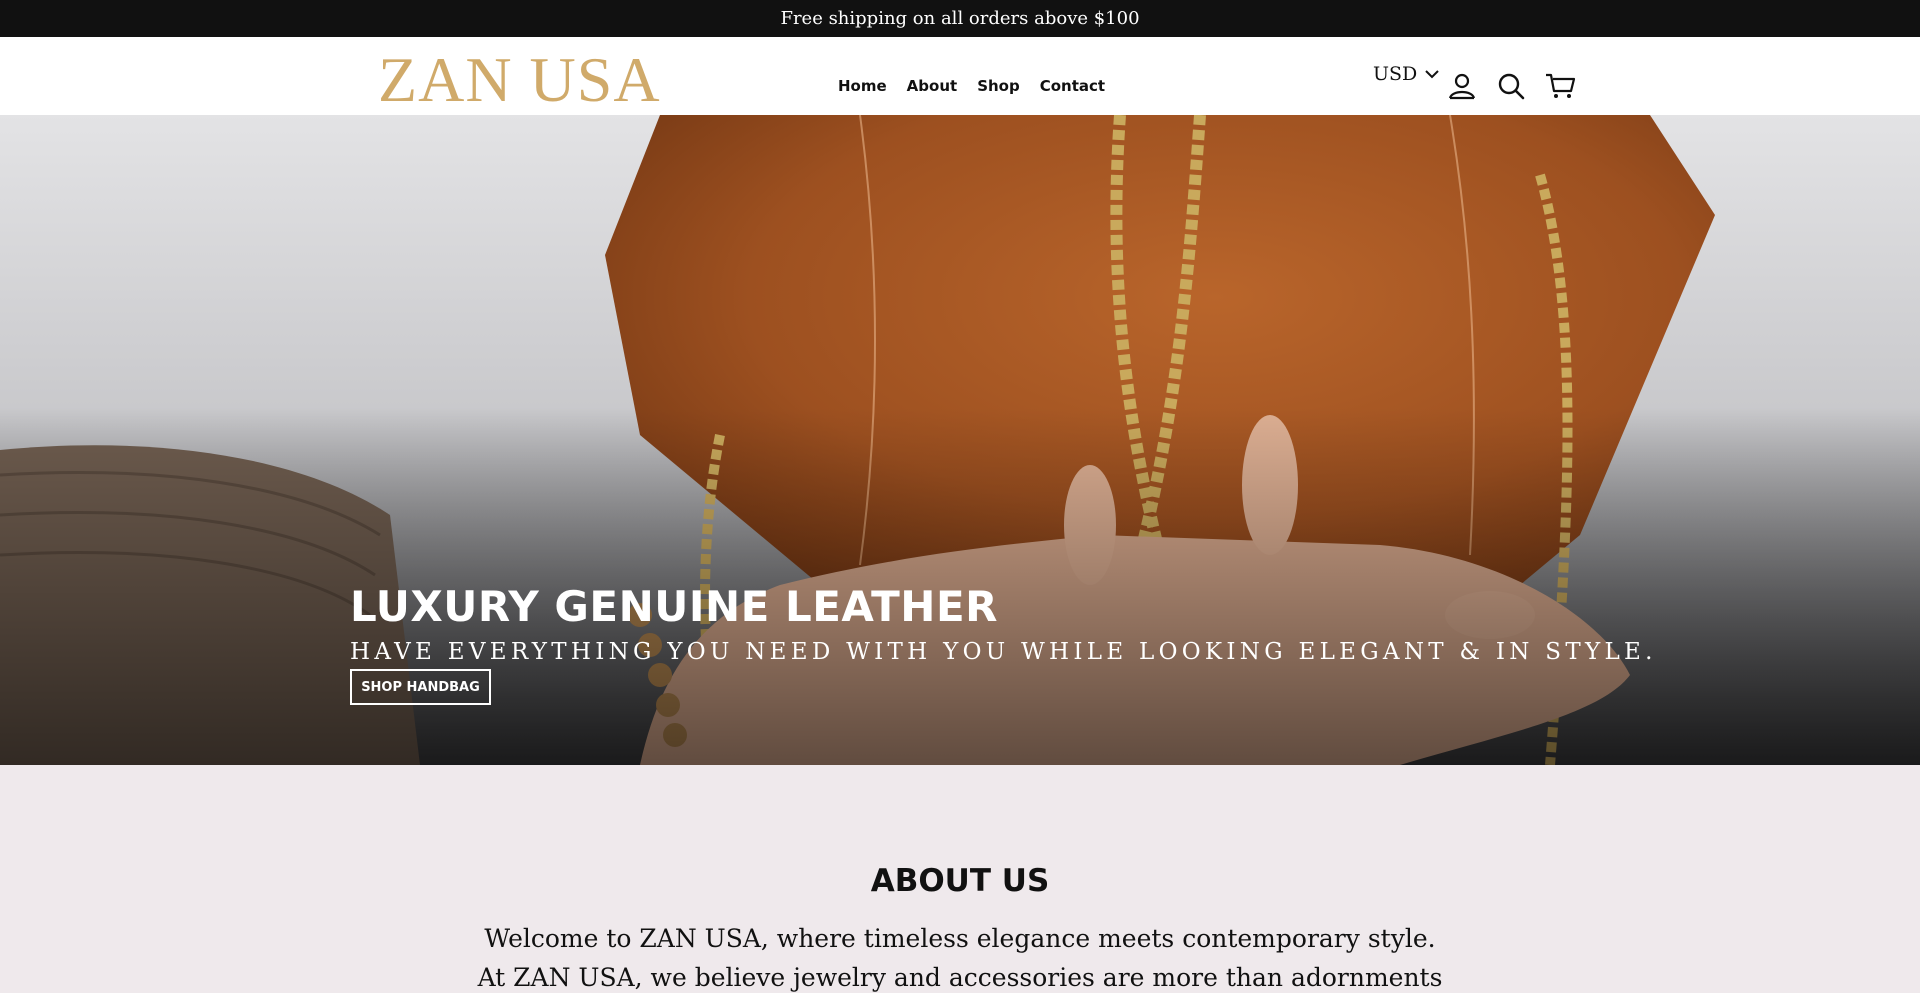 Image resolution: width=1920 pixels, height=993 pixels. I want to click on nav-about: About, so click(932, 86).